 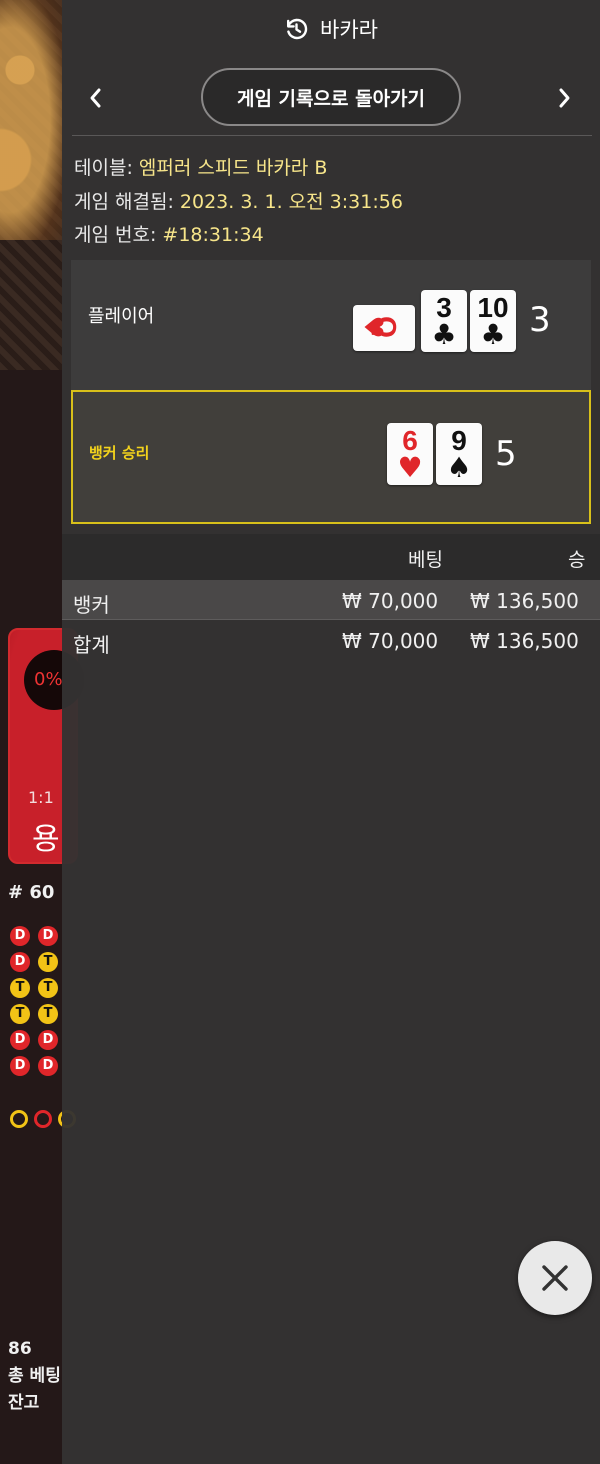 I want to click on banker-win-label: 뱅커 승리, so click(x=119, y=453).